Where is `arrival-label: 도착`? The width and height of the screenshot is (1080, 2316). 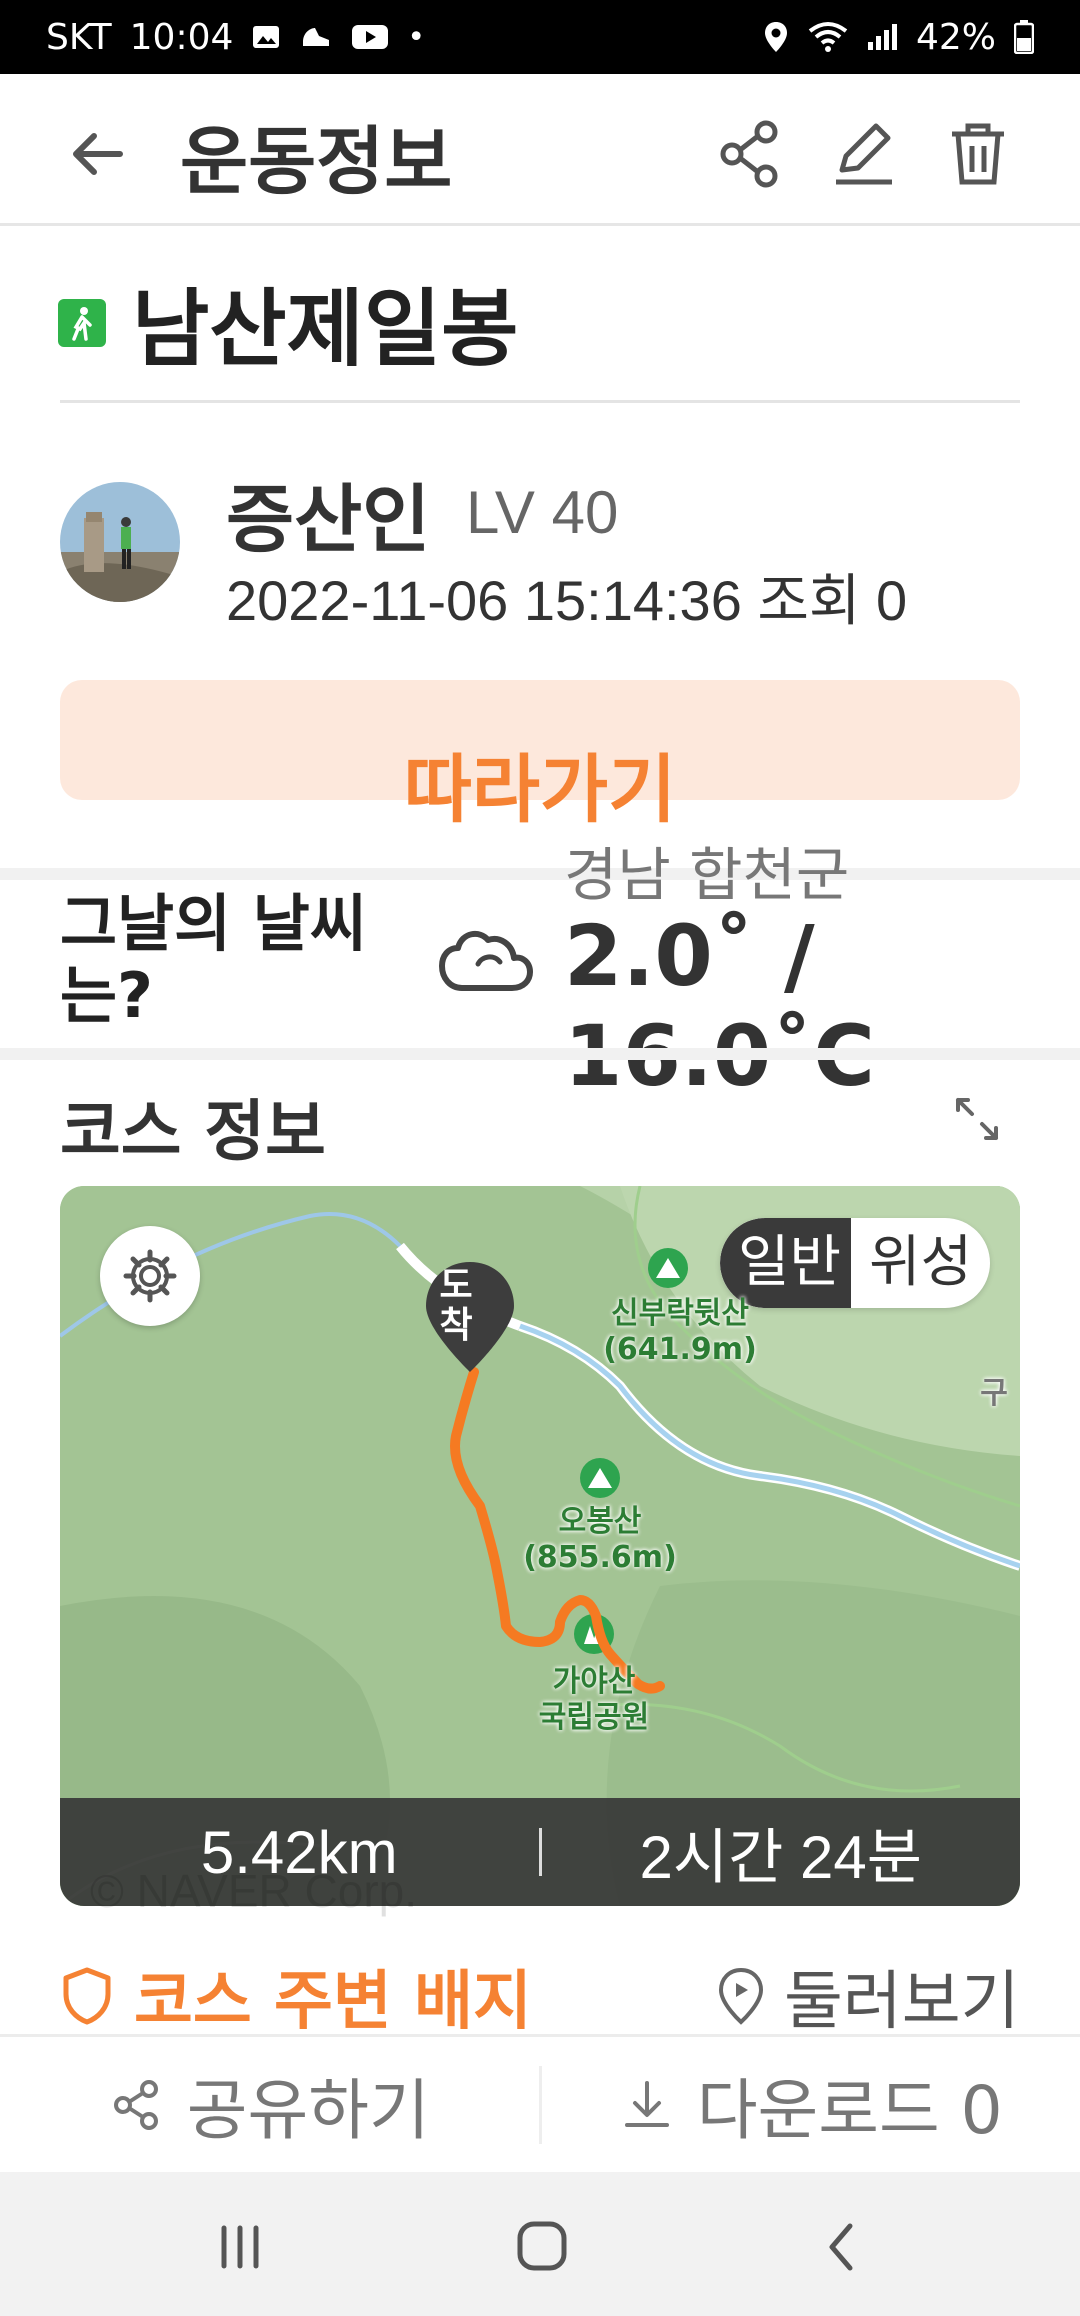 arrival-label: 도착 is located at coordinates (456, 1305).